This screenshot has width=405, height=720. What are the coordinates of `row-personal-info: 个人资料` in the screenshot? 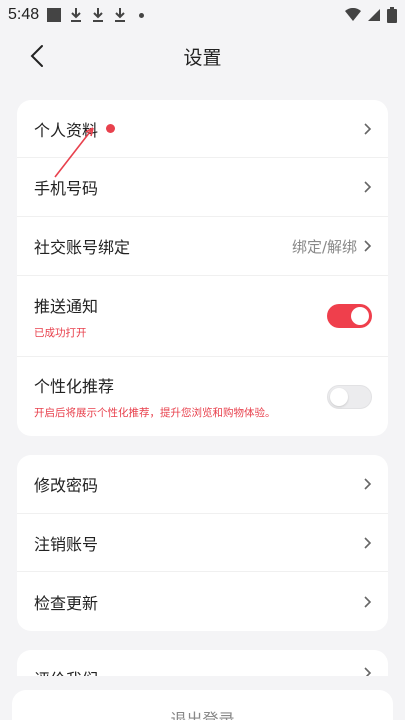 It's located at (202, 129).